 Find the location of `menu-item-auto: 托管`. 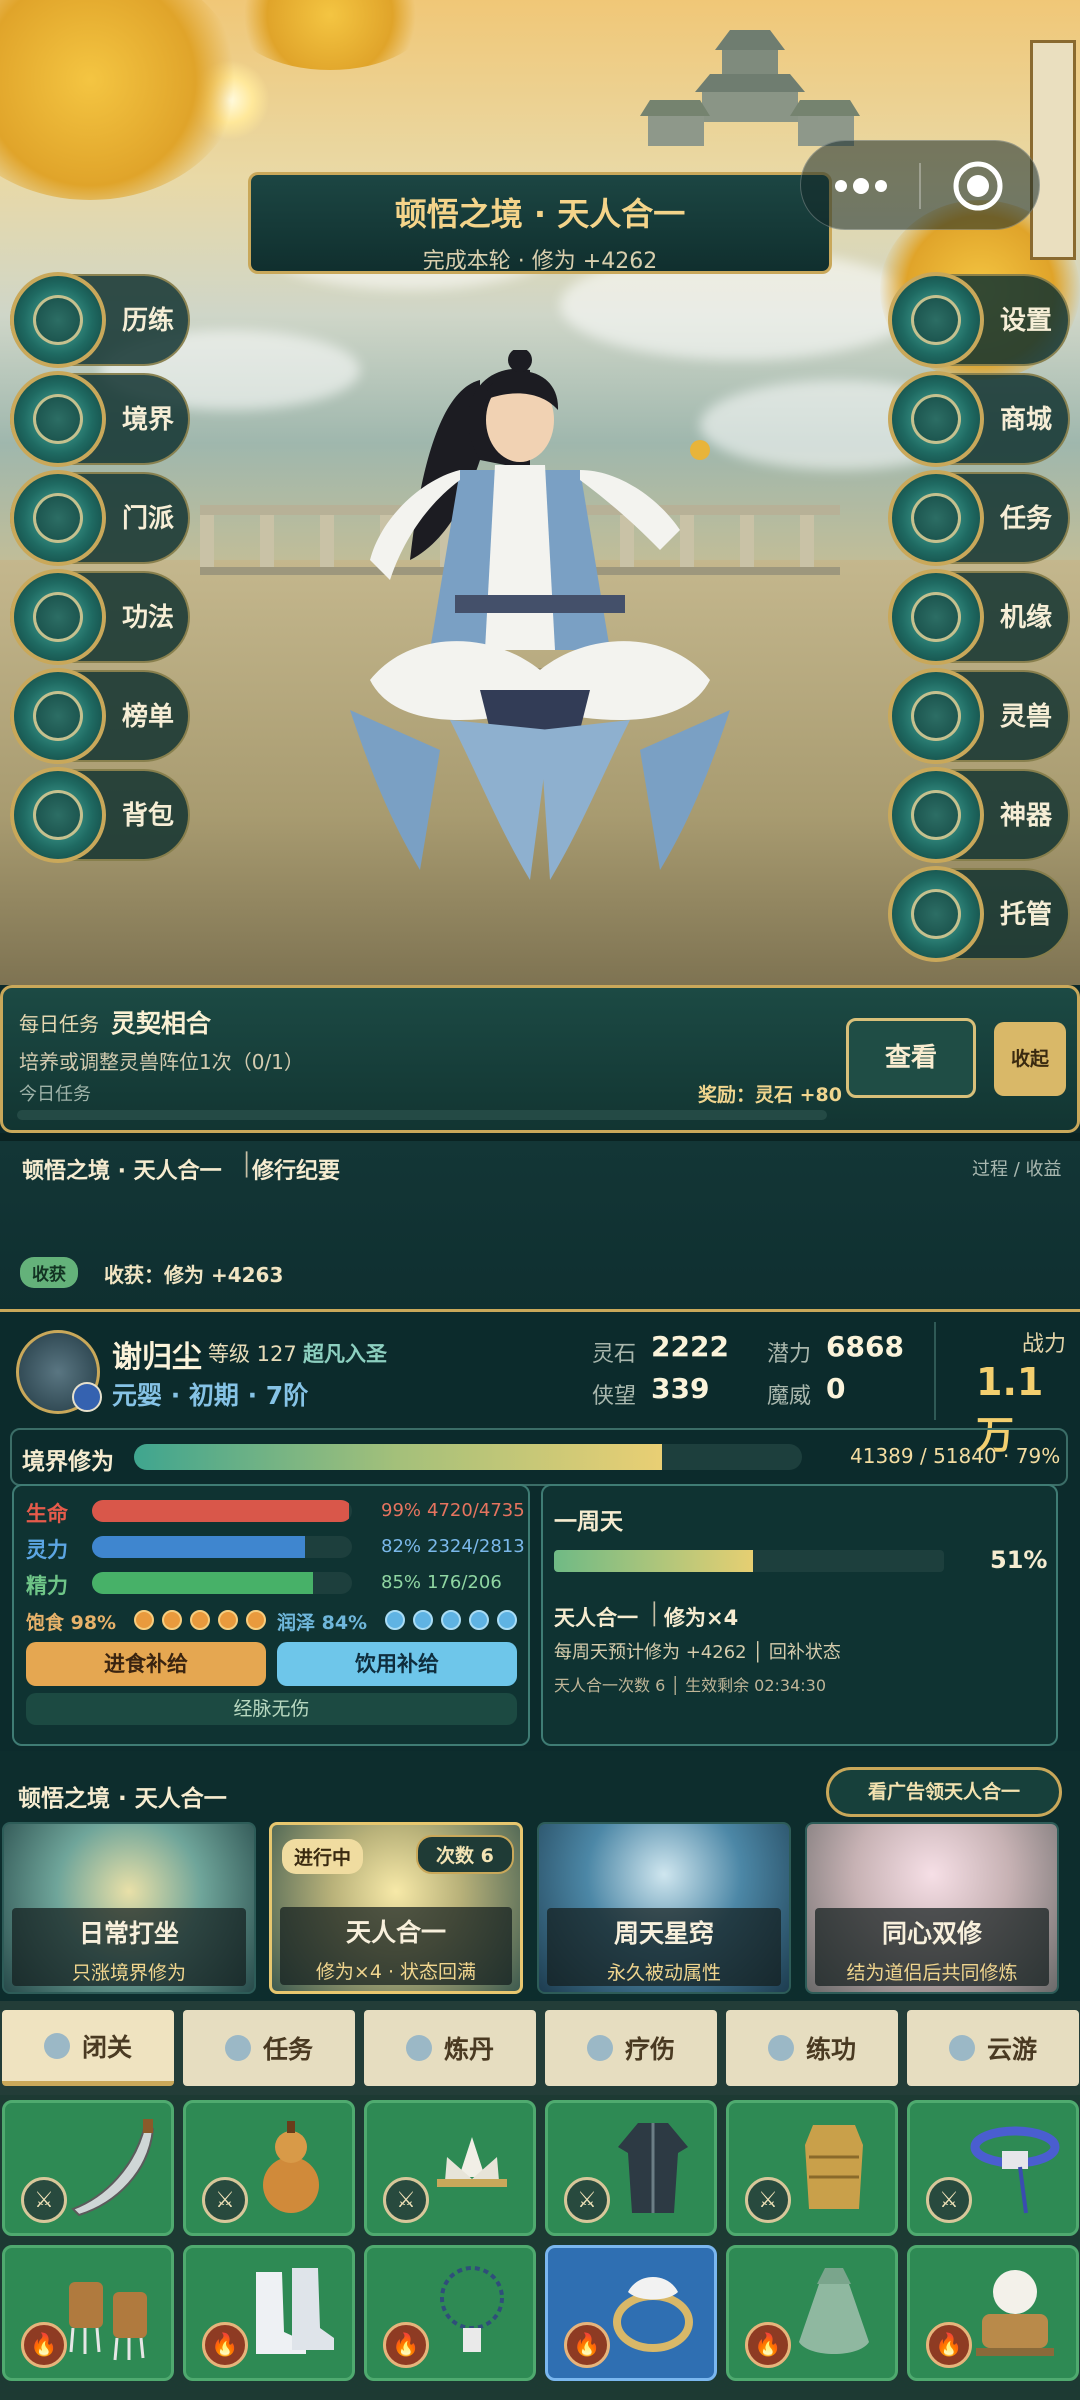

menu-item-auto: 托管 is located at coordinates (540, 914).